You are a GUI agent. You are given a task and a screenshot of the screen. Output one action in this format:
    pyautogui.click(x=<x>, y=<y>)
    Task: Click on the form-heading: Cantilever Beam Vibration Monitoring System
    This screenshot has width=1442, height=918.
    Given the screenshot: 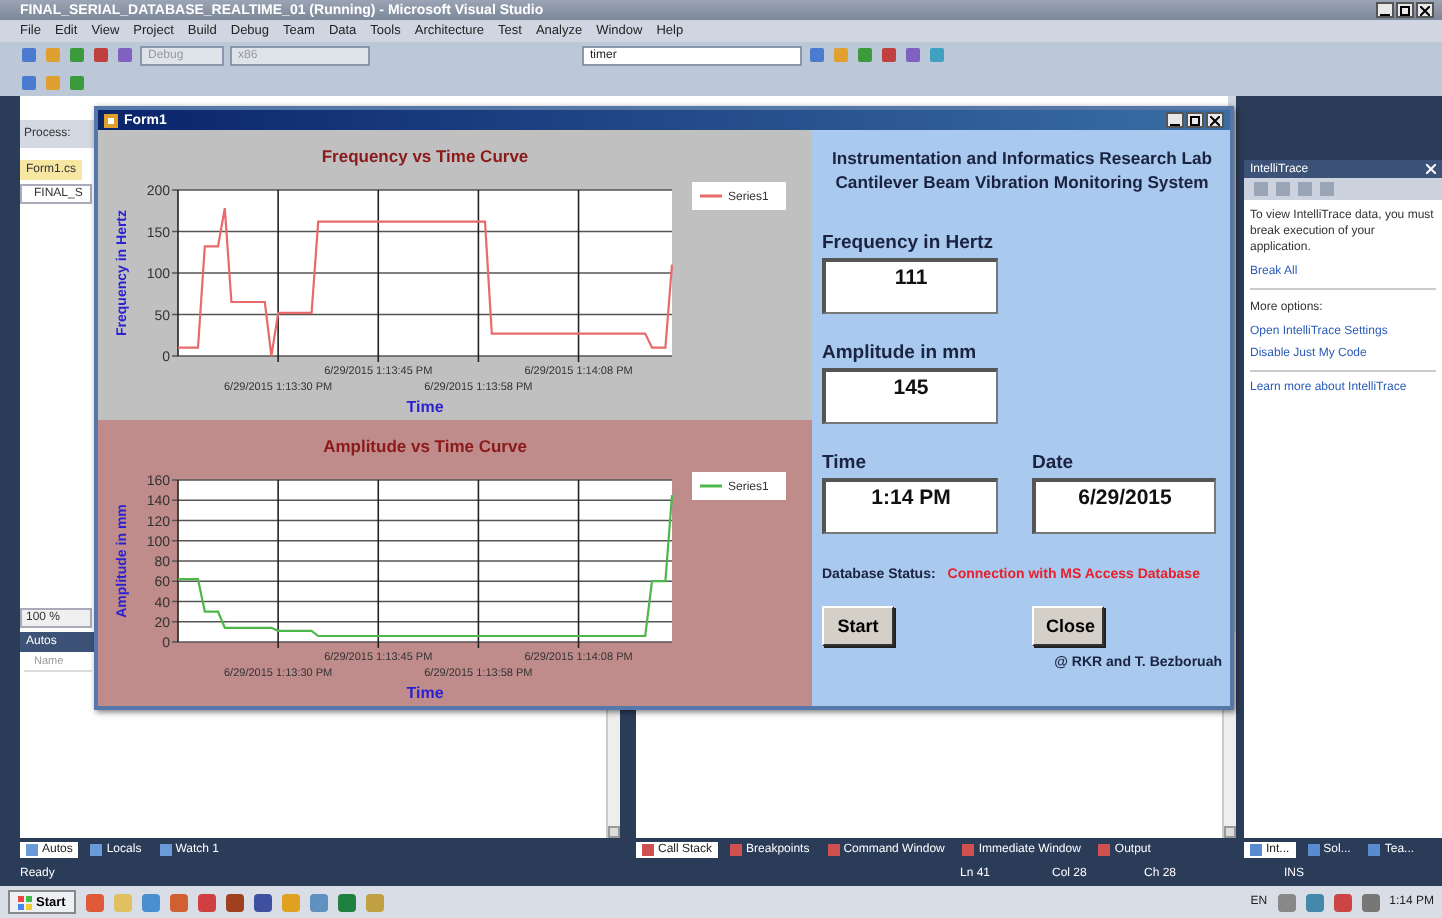 What is the action you would take?
    pyautogui.click(x=1022, y=182)
    